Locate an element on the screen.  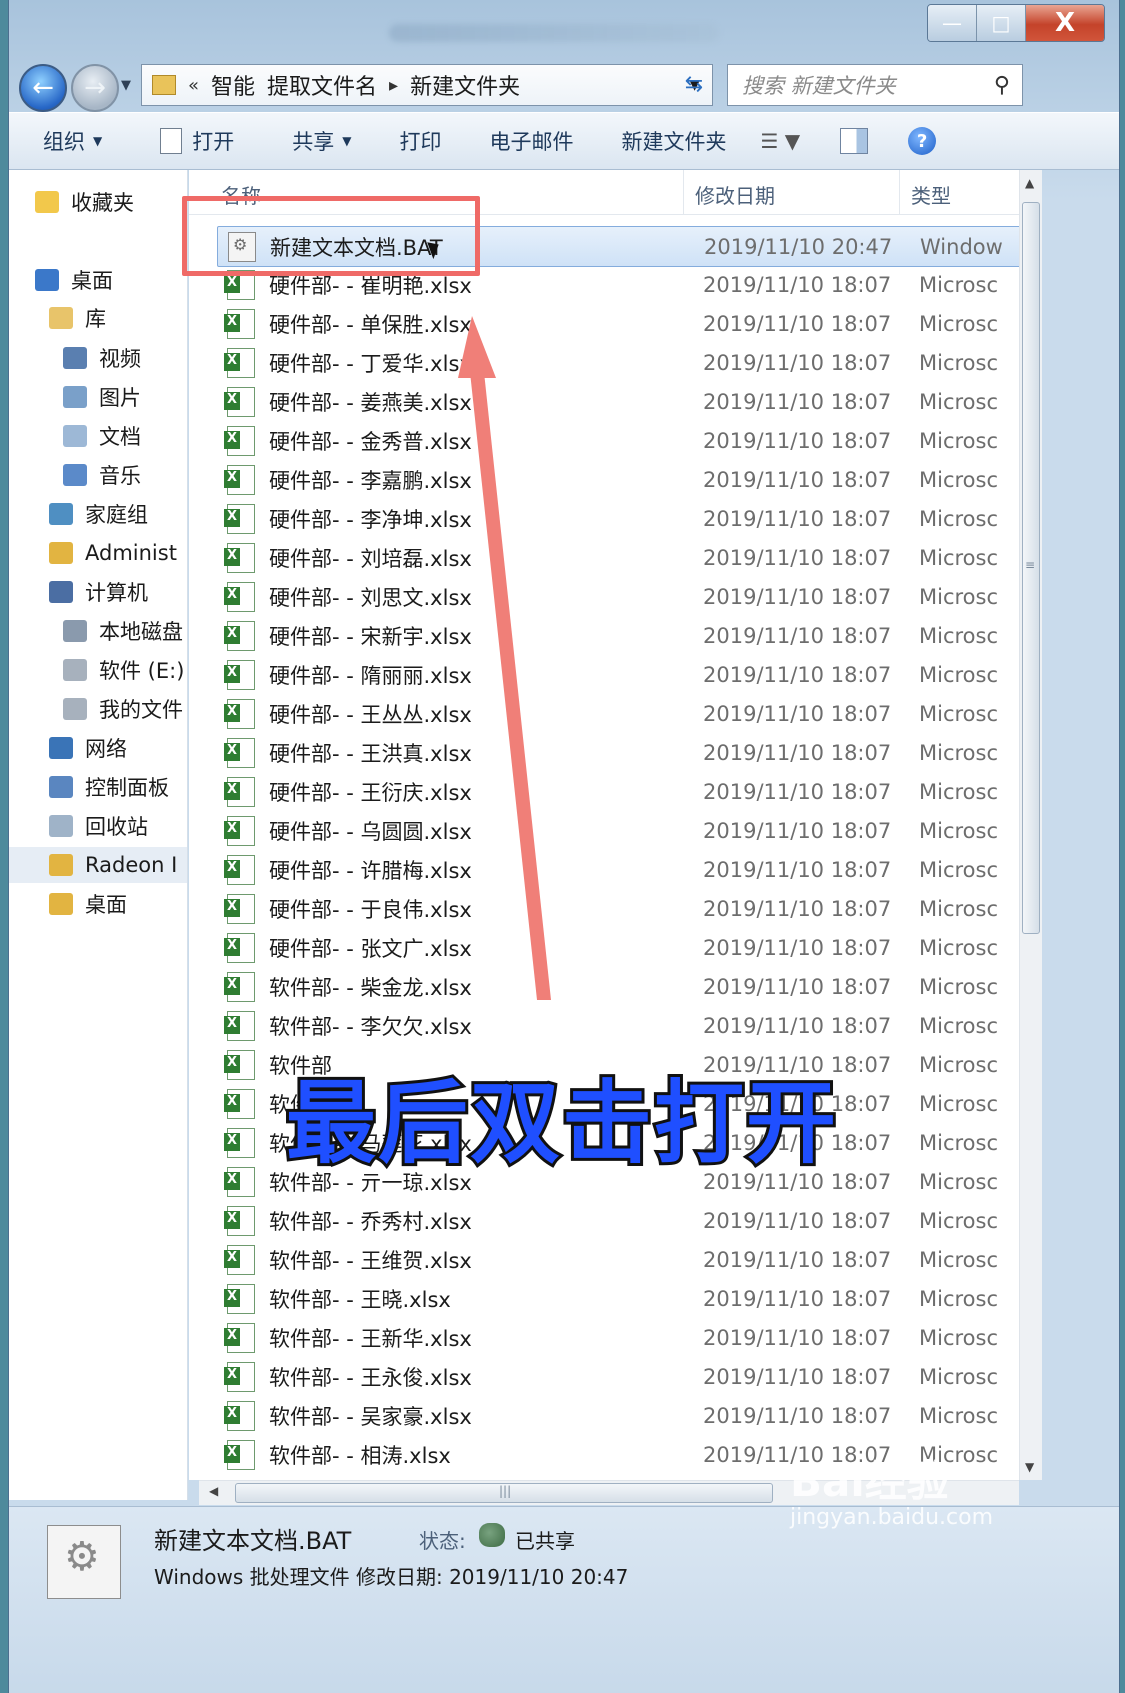
baidu-watermark: Bai经验 jingyan.baidu.com is located at coordinates (891, 1489).